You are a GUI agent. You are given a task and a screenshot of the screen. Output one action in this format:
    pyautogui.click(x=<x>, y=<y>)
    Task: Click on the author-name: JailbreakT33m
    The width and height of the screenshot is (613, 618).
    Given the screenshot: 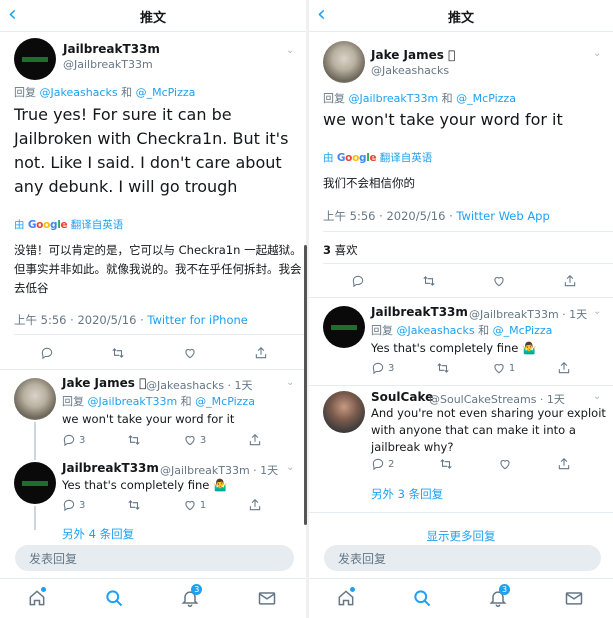 What is the action you would take?
    pyautogui.click(x=111, y=49)
    